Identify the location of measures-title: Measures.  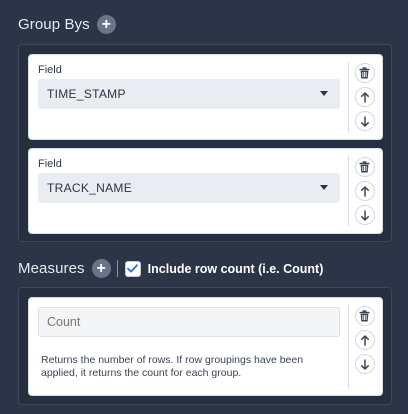
(51, 268).